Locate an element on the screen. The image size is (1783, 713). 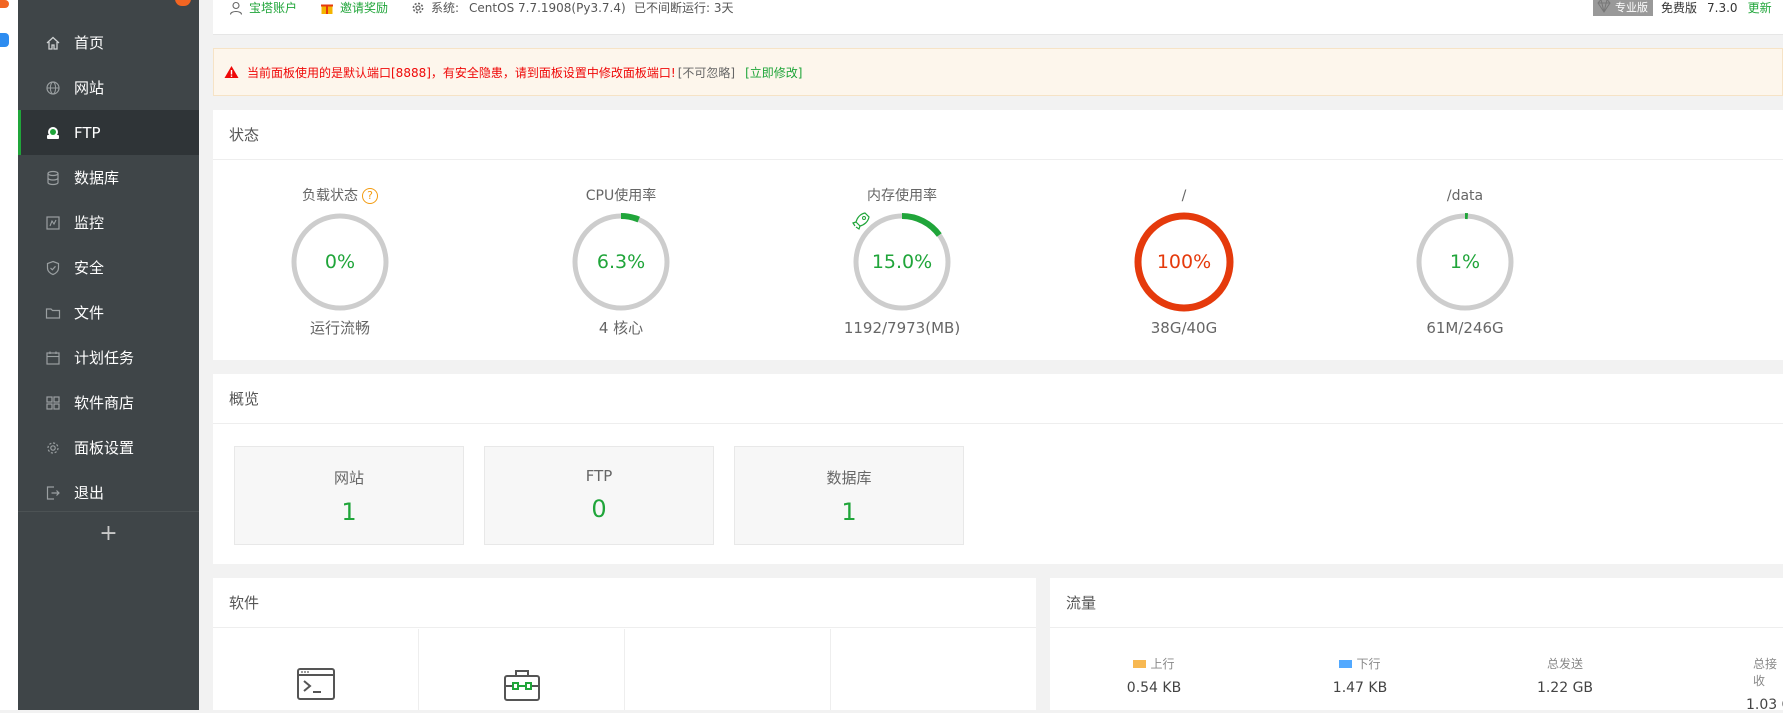
gauge-ring: 100% is located at coordinates (1184, 262).